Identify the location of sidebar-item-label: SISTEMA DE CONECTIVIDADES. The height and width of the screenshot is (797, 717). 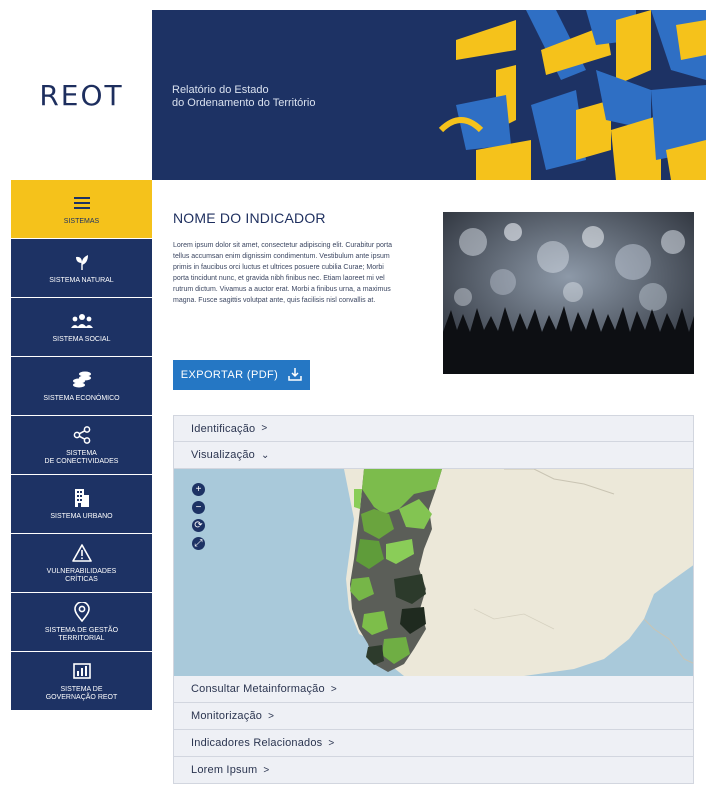
(82, 458).